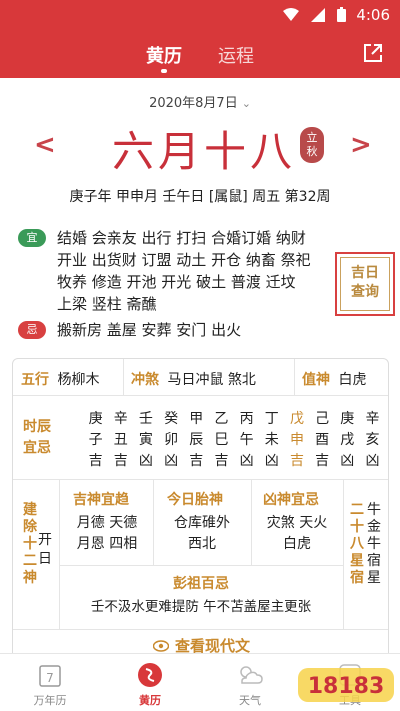 Image resolution: width=400 pixels, height=711 pixels. Describe the element at coordinates (30, 427) in the screenshot. I see `shichen-char: 时` at that location.